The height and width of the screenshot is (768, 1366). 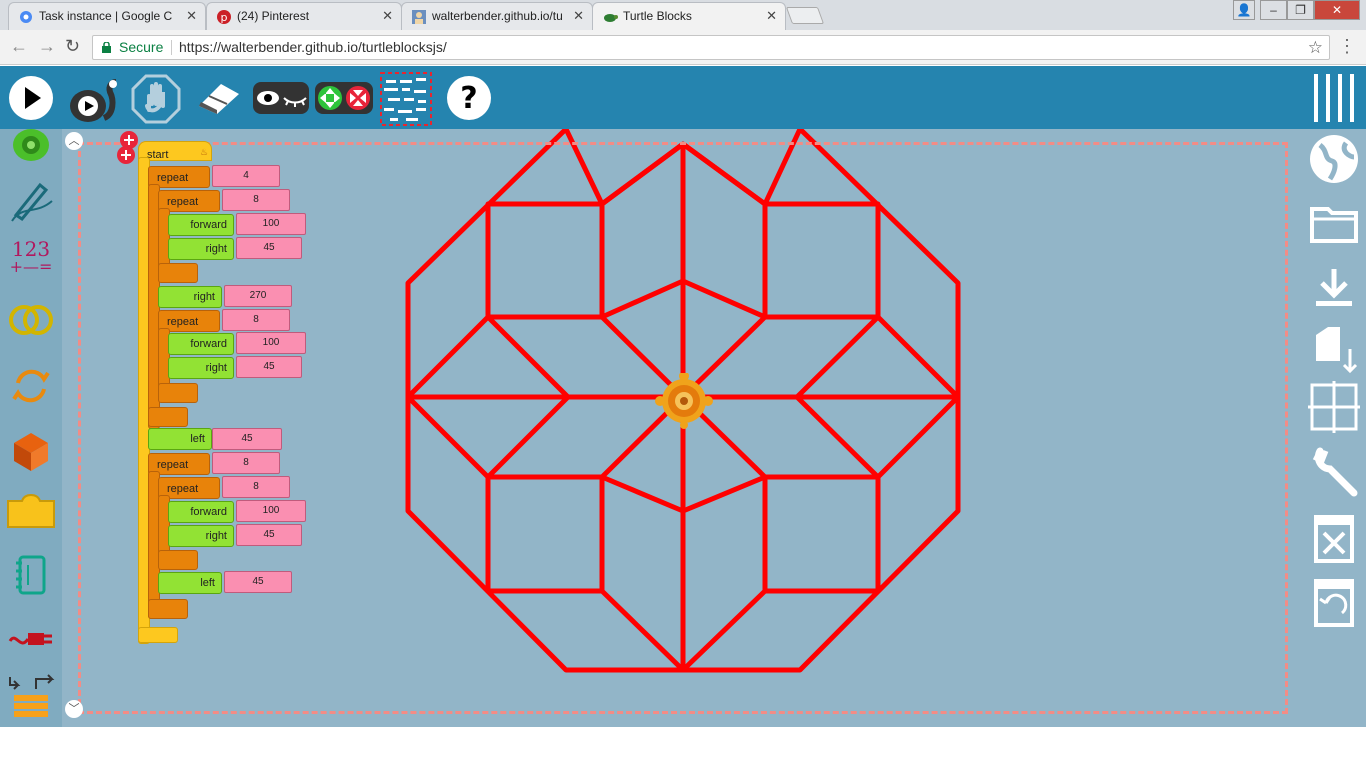 I want to click on url-separator, so click(x=171, y=47).